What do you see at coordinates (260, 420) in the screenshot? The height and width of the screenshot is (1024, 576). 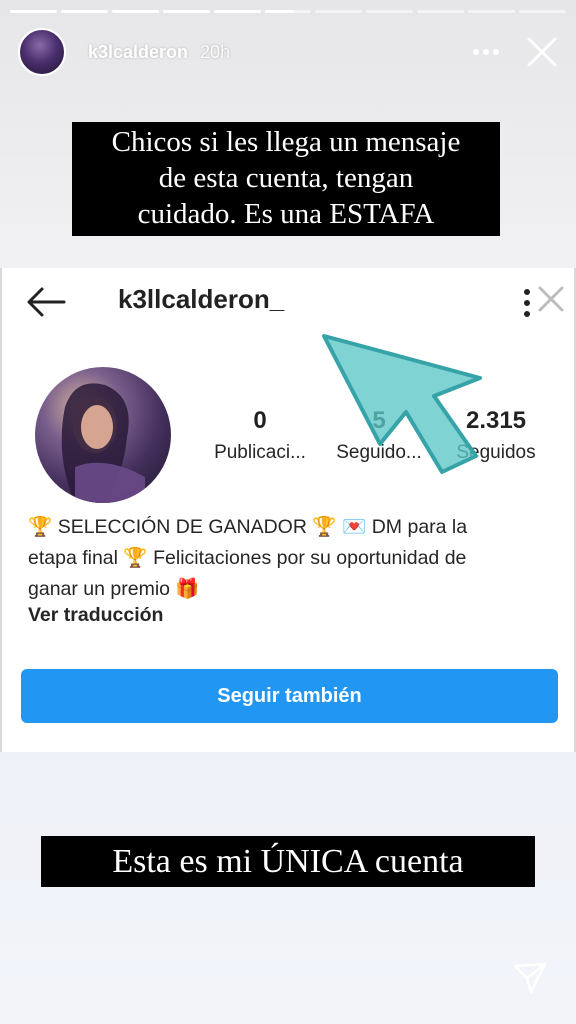 I see `stat-value: 0` at bounding box center [260, 420].